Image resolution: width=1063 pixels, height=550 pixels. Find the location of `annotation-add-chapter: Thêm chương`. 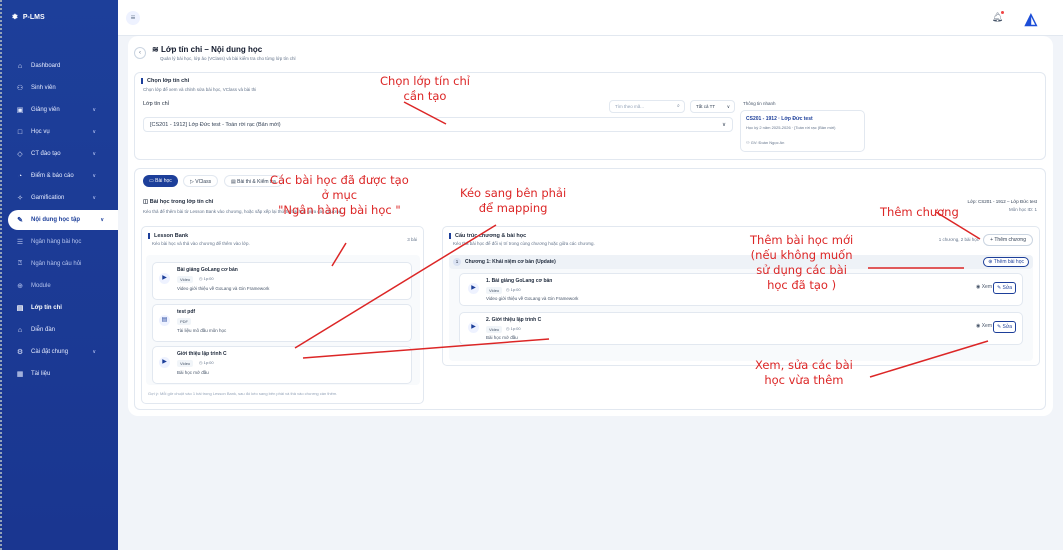

annotation-add-chapter: Thêm chương is located at coordinates (919, 212).